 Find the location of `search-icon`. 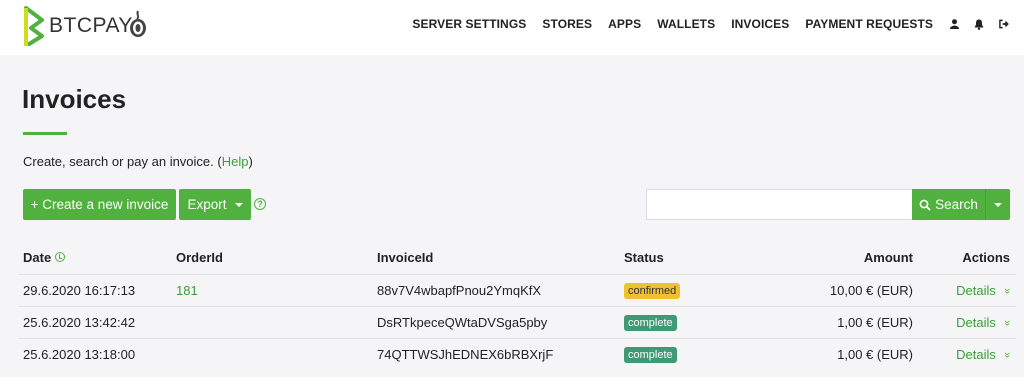

search-icon is located at coordinates (925, 205).